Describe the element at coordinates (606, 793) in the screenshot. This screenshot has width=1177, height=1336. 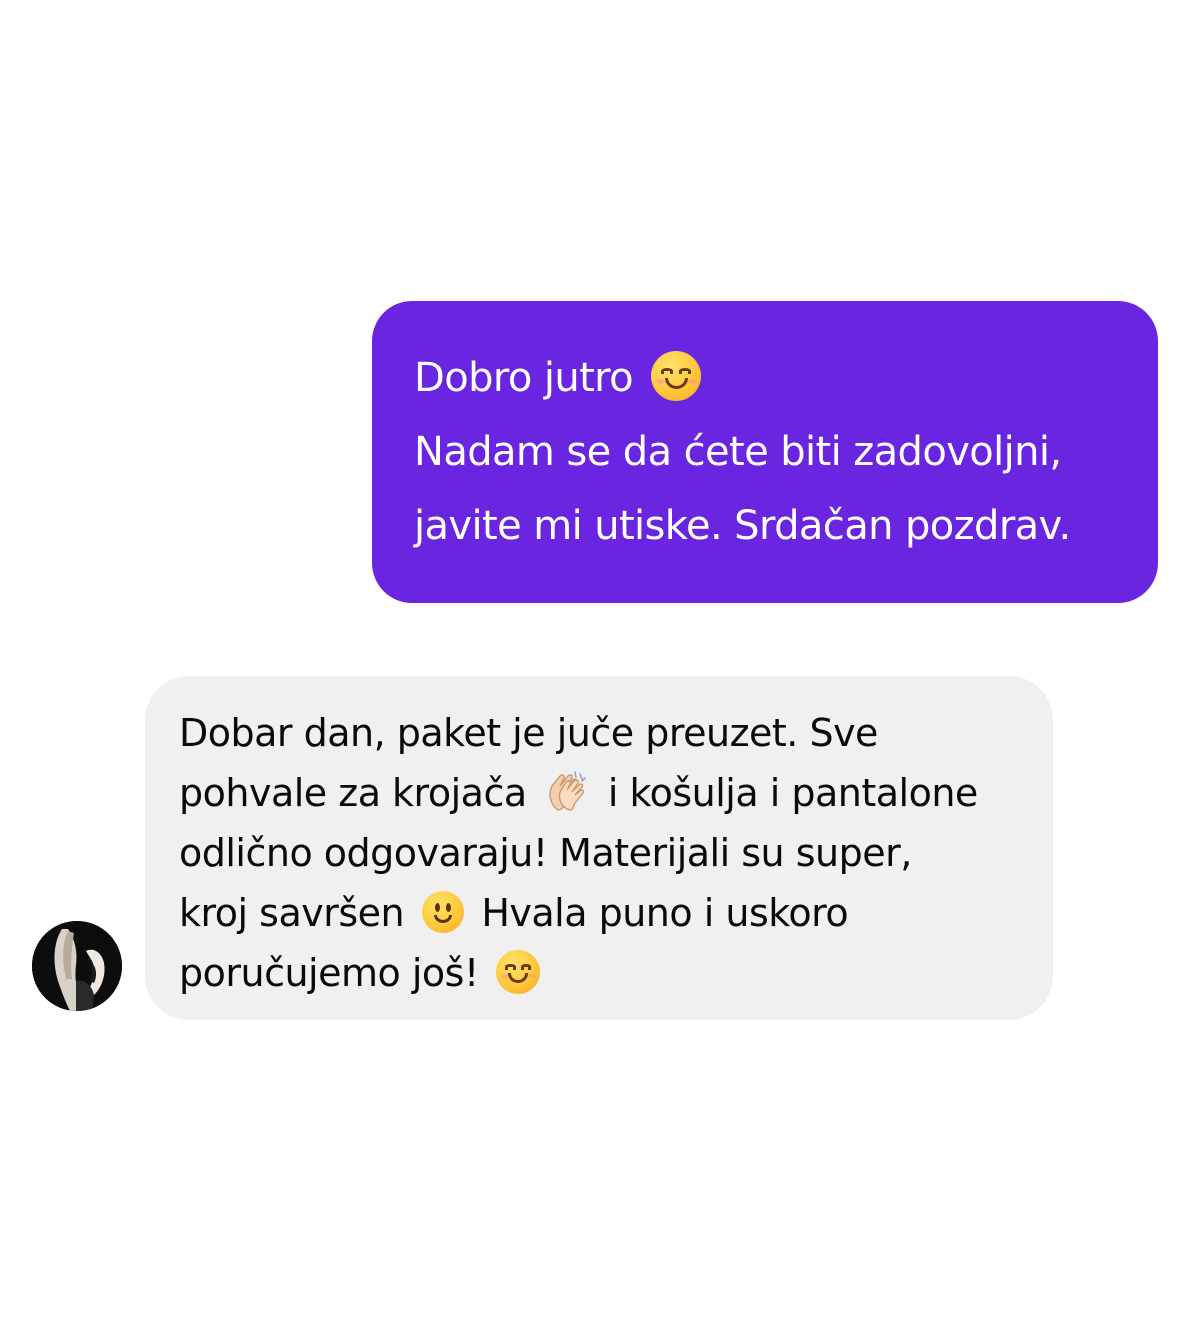
I see `incoming-line-2: pohvale za krojača i košulja i pantalone` at that location.